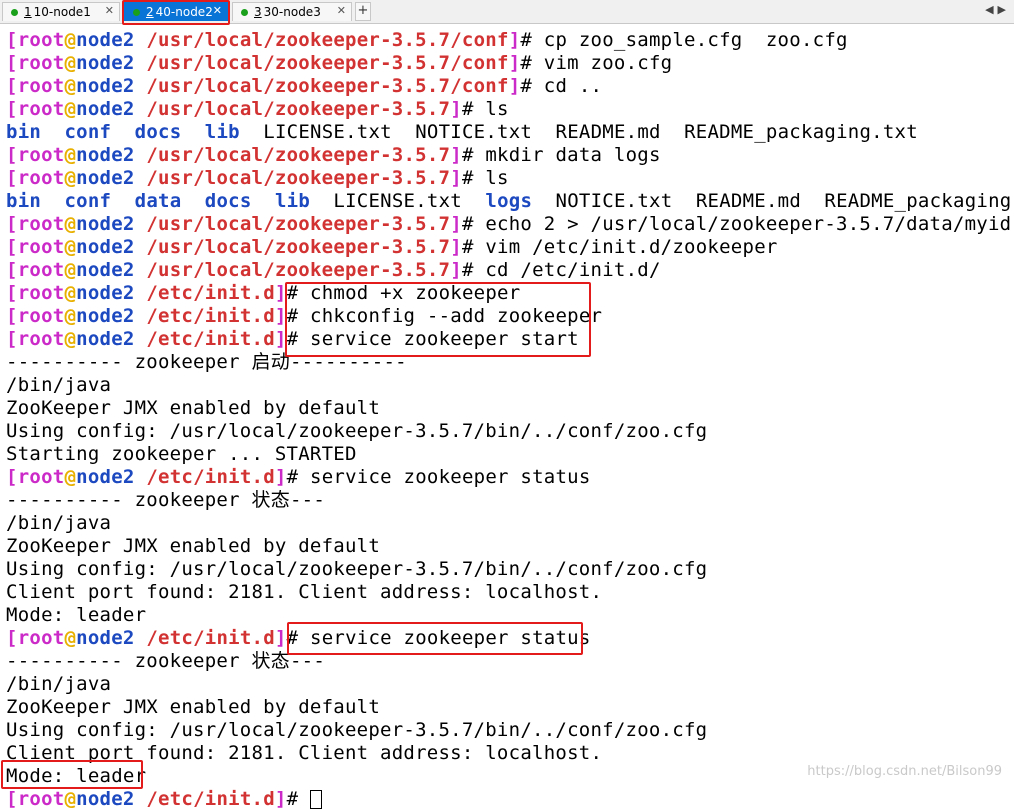  I want to click on command-text: mkdir data logs, so click(573, 155).